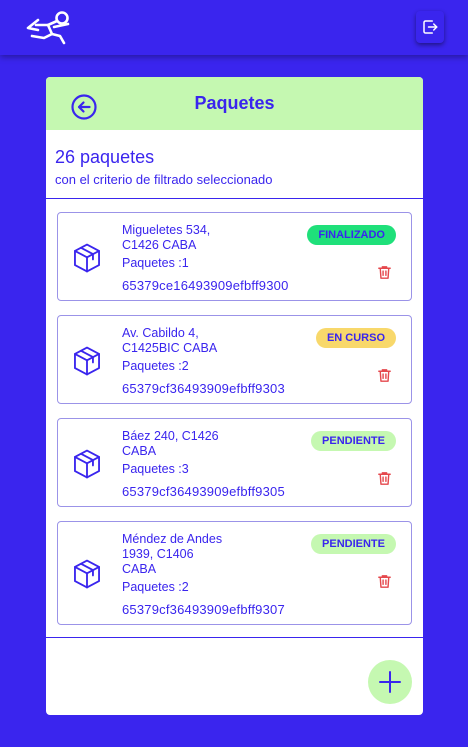 Image resolution: width=468 pixels, height=747 pixels. What do you see at coordinates (203, 609) in the screenshot?
I see `package-id: 65379cf36493909efbff9307` at bounding box center [203, 609].